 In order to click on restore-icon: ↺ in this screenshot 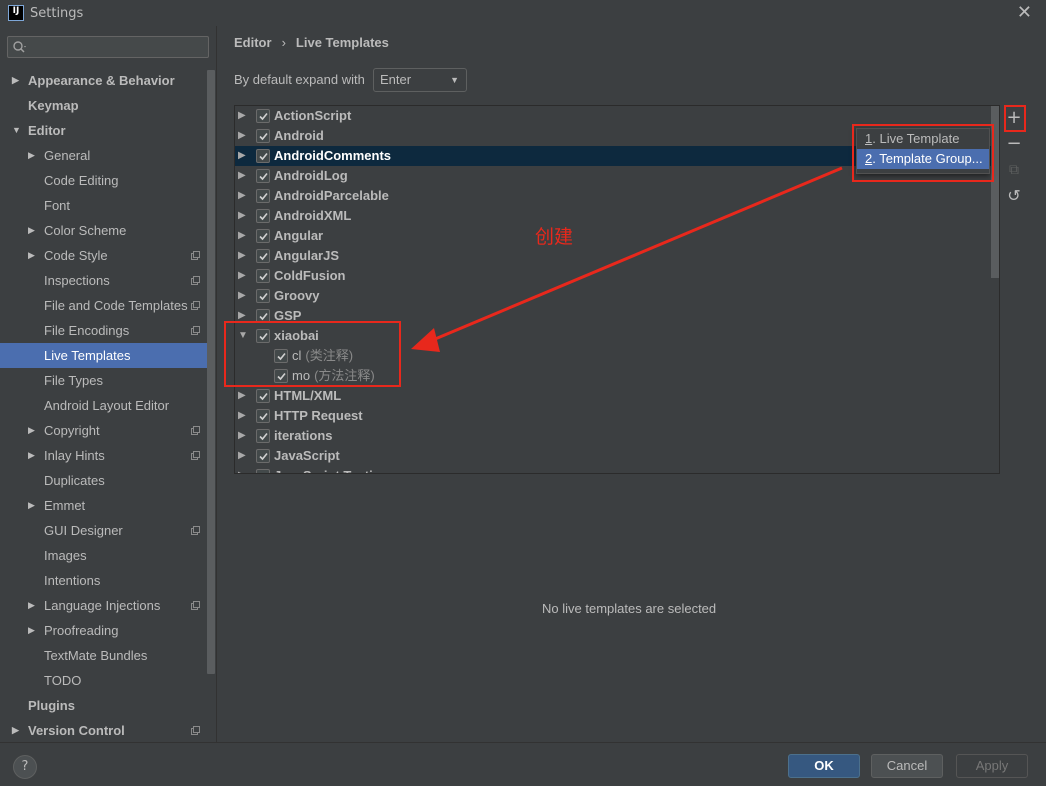, I will do `click(1014, 196)`.